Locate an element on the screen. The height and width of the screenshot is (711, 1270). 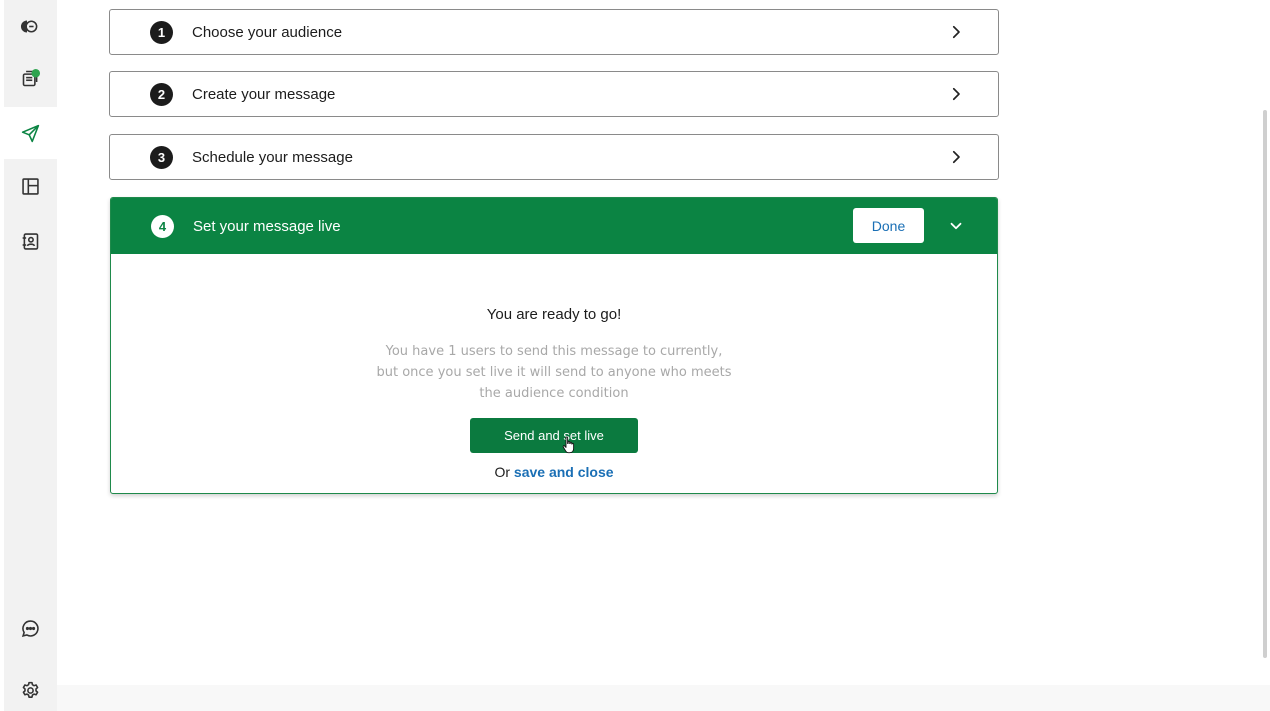
hand-cursor-icon is located at coordinates (568, 445).